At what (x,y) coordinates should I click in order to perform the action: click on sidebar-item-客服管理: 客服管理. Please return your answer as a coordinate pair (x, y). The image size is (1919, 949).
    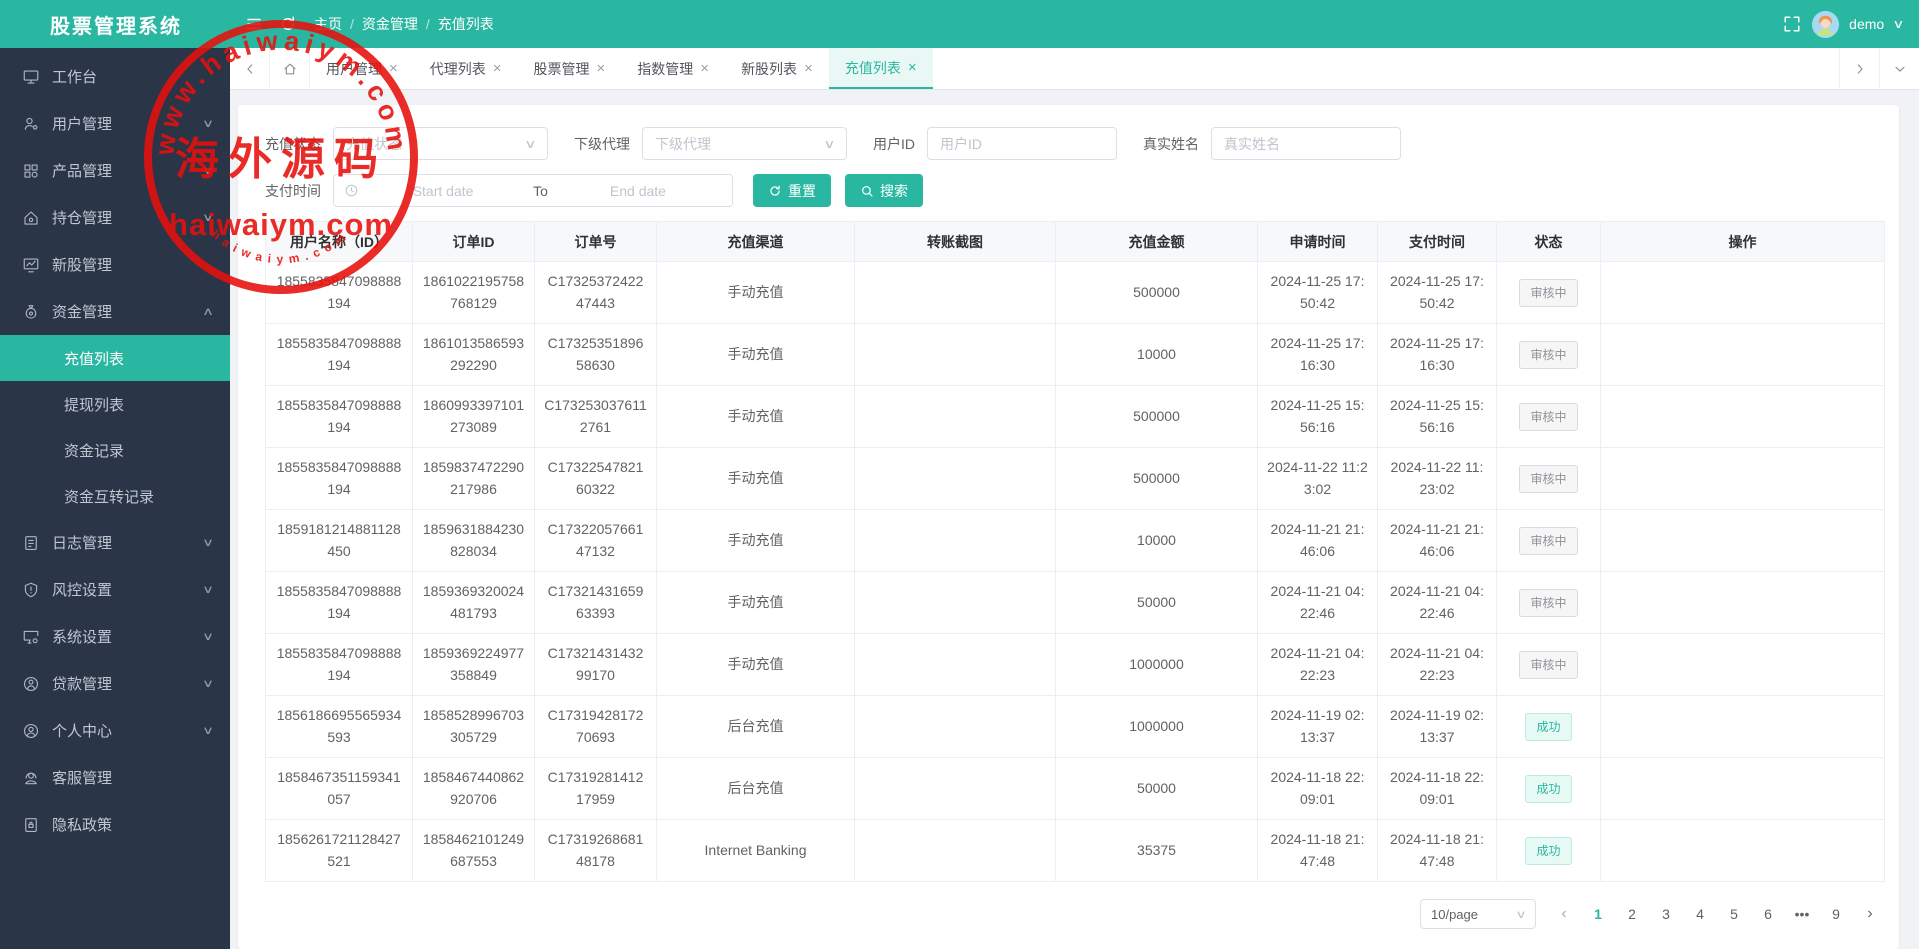
    Looking at the image, I should click on (115, 777).